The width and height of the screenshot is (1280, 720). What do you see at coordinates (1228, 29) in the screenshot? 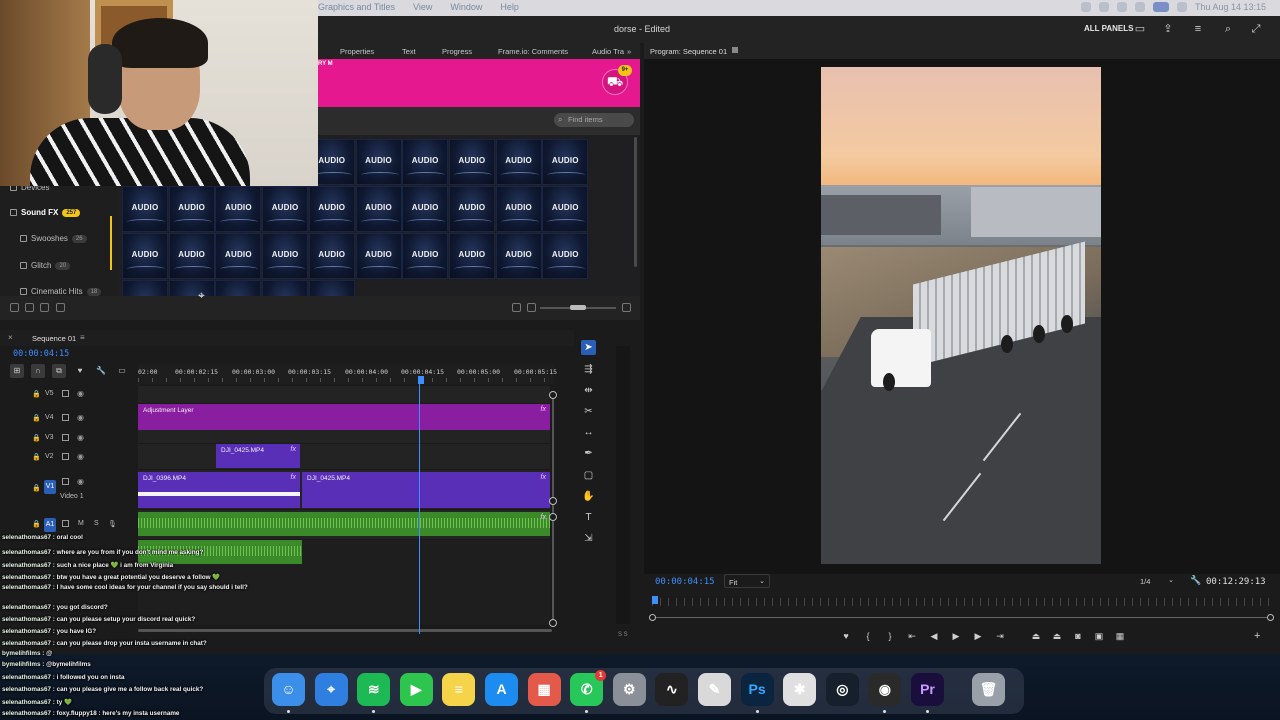
I see `search-icon: ⌕` at bounding box center [1228, 29].